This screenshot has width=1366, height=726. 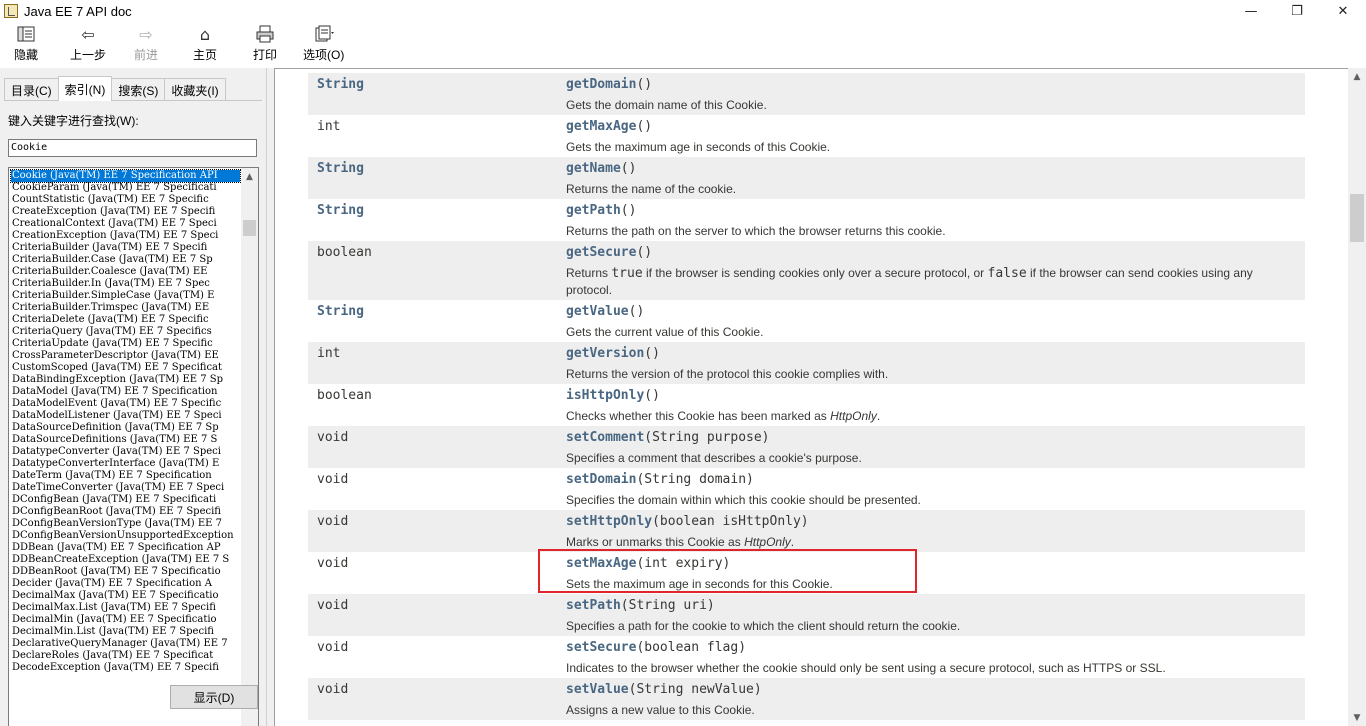 What do you see at coordinates (125, 248) in the screenshot?
I see `index-list-item: CriteriaBuilder (Java(TM) EE 7 Specifi` at bounding box center [125, 248].